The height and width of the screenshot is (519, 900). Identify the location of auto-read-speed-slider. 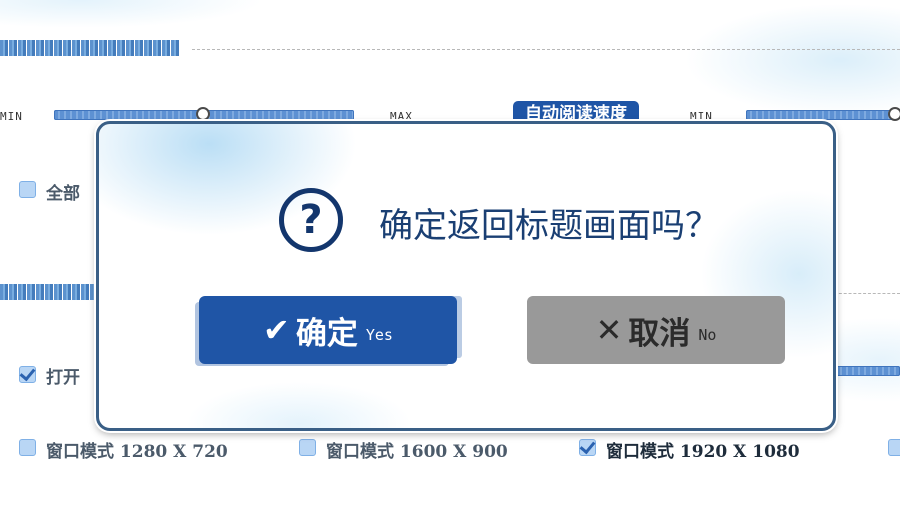
(823, 114).